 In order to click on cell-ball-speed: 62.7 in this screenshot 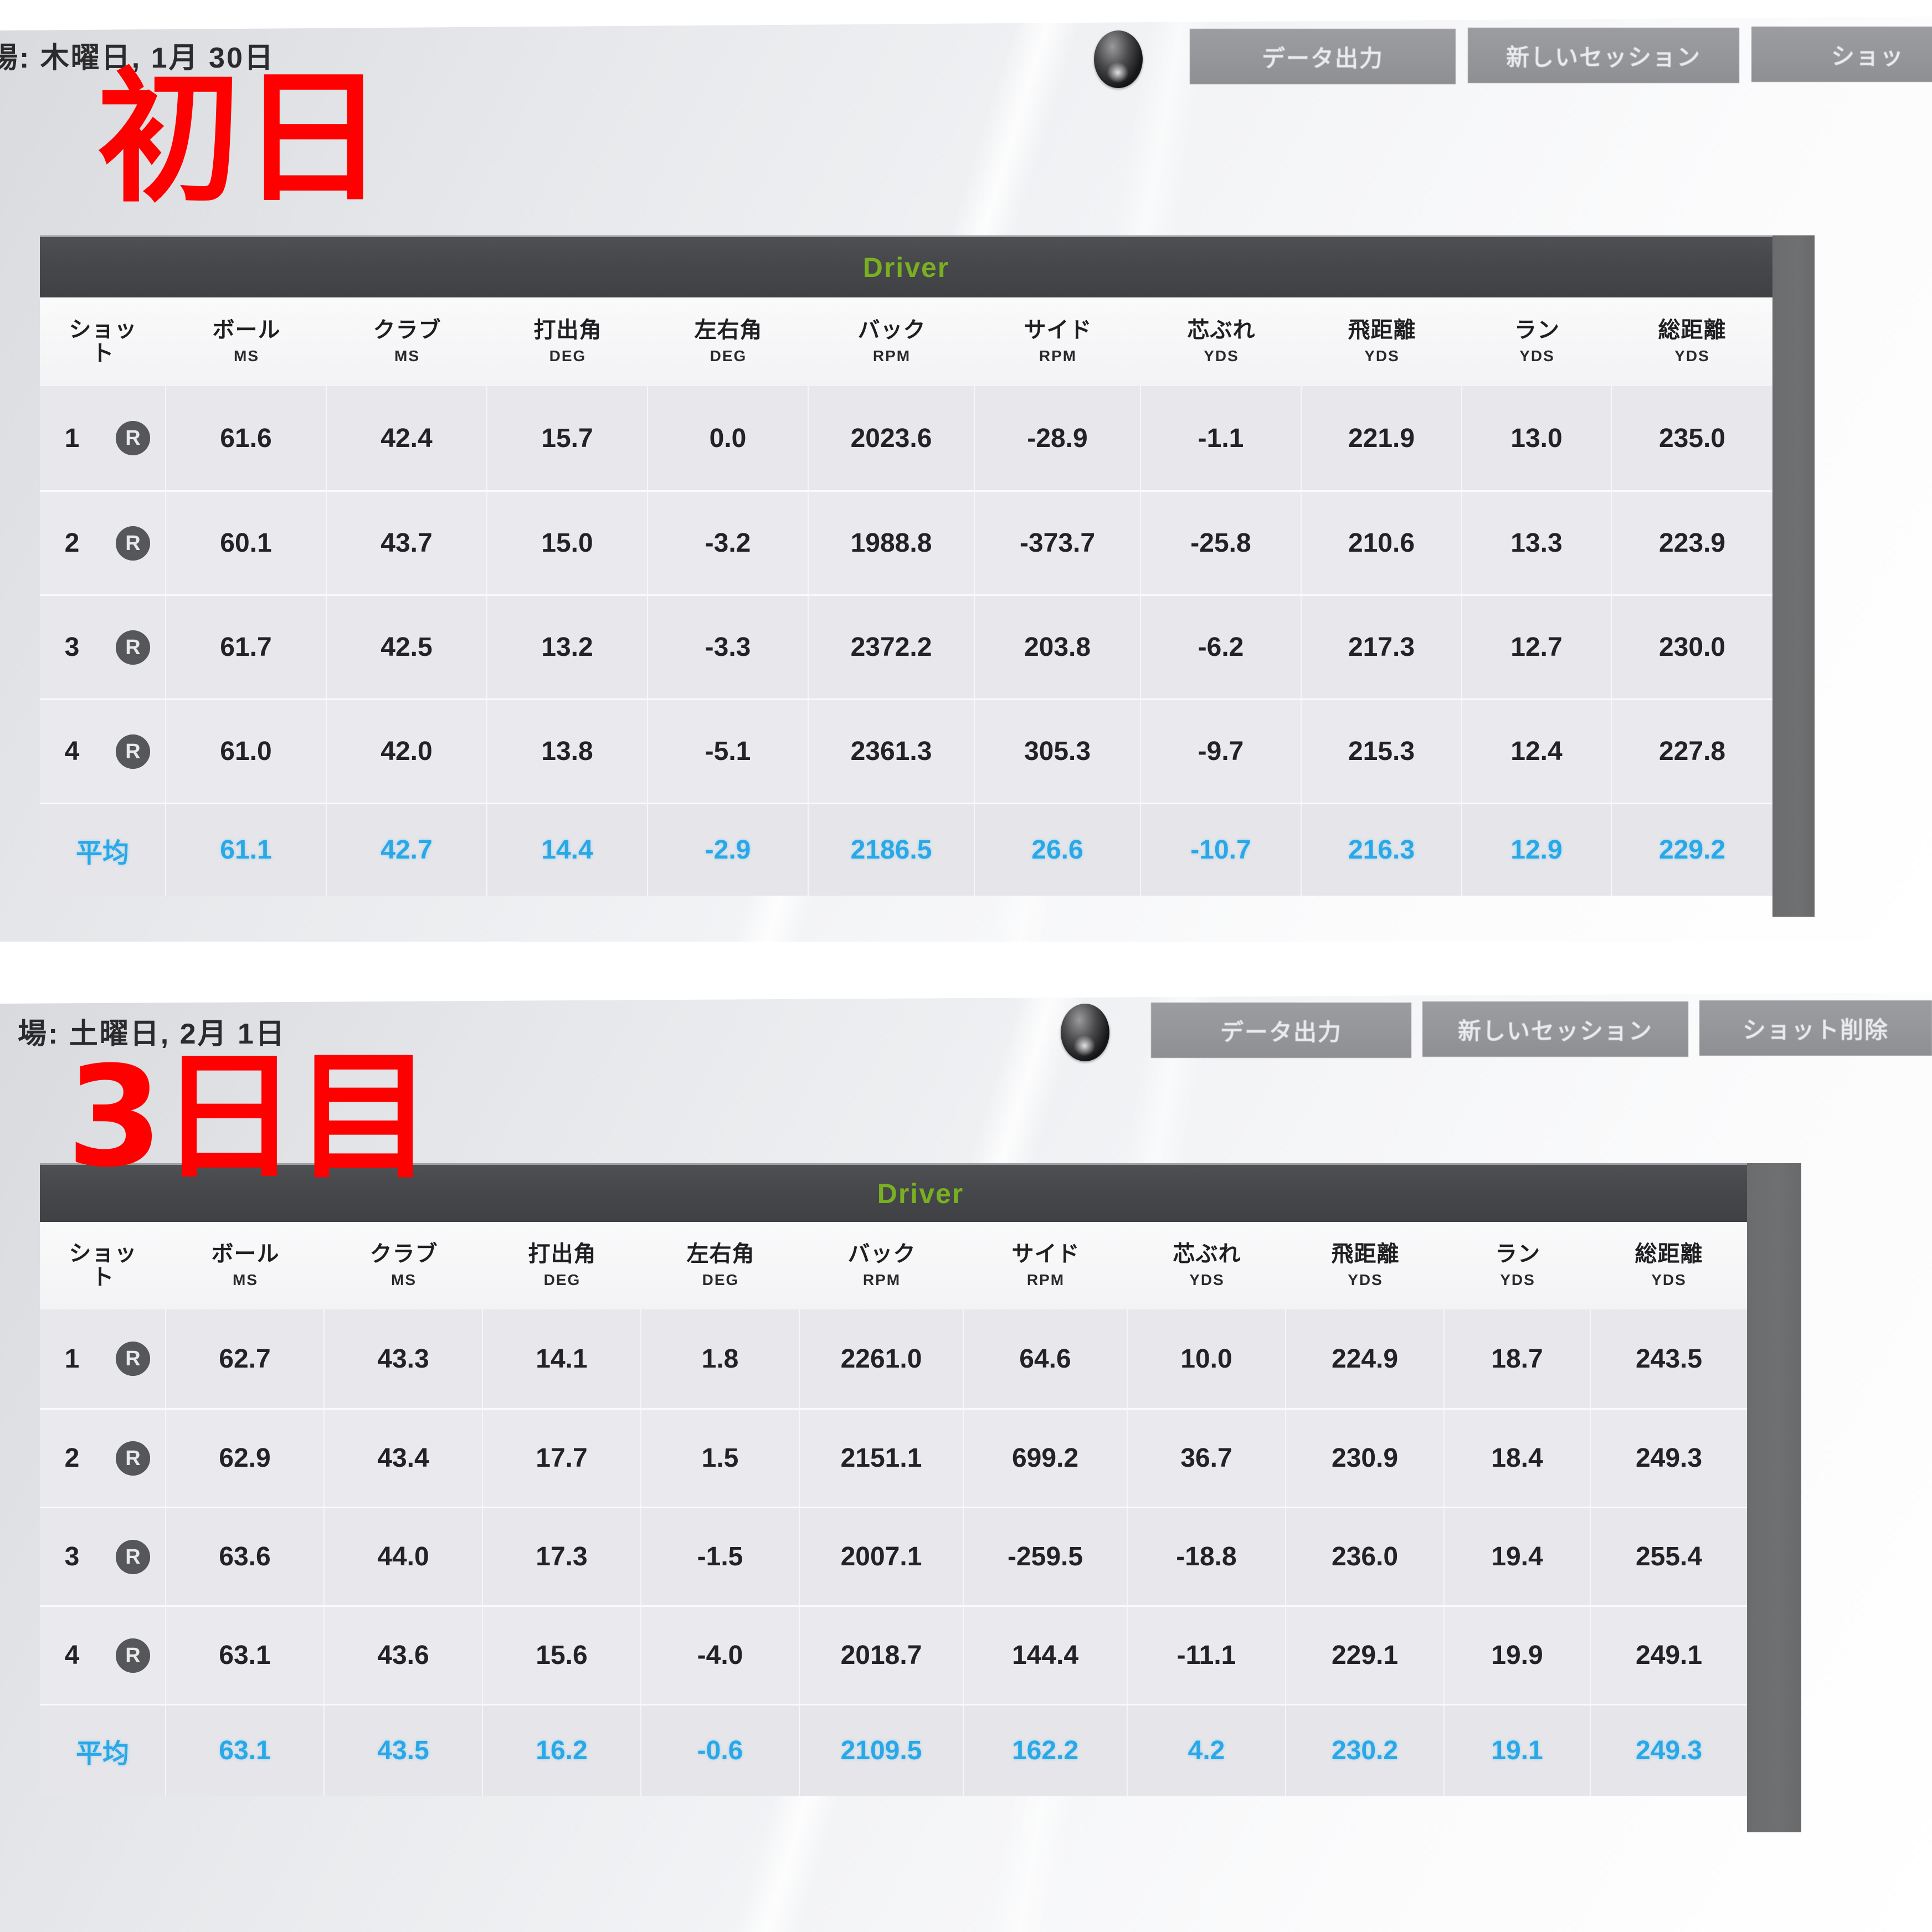, I will do `click(245, 1358)`.